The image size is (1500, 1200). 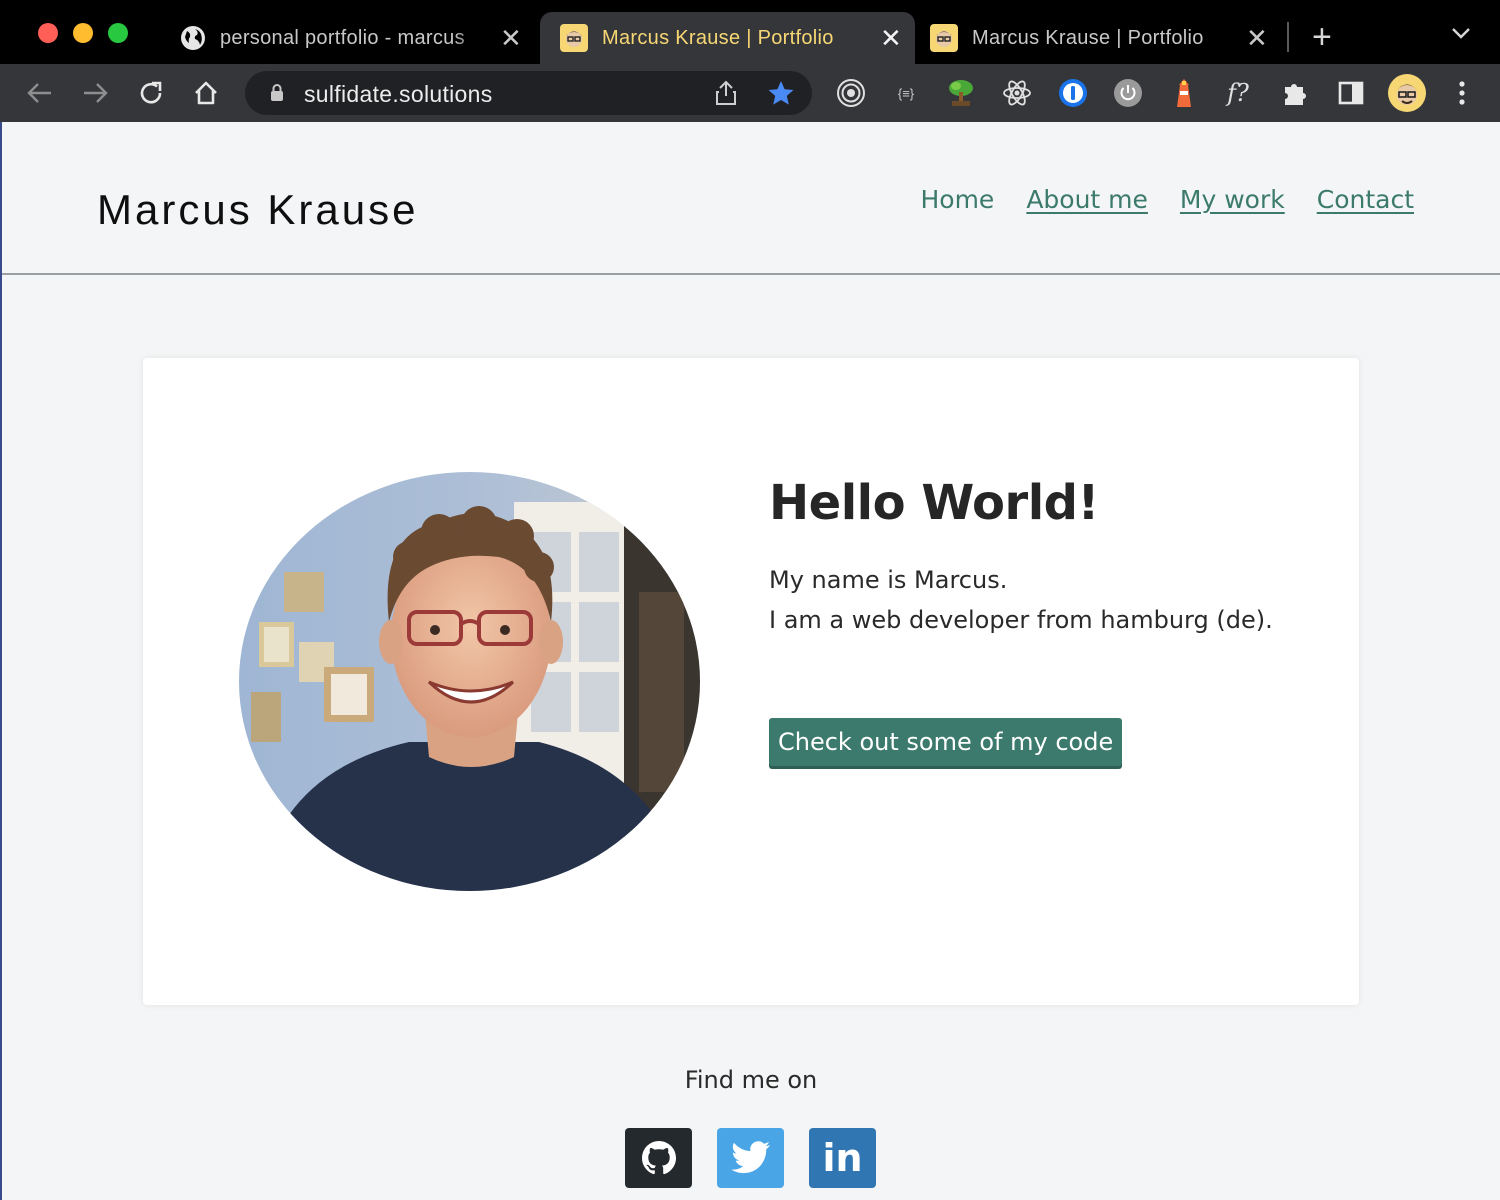 I want to click on reload-icon, so click(x=151, y=93).